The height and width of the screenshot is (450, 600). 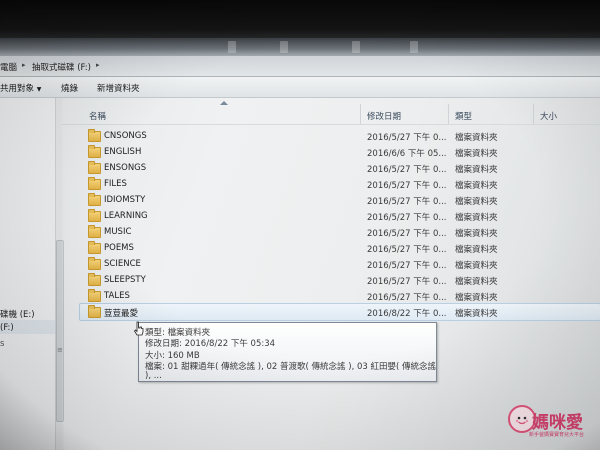 What do you see at coordinates (126, 216) in the screenshot?
I see `file-name: LEARNING` at bounding box center [126, 216].